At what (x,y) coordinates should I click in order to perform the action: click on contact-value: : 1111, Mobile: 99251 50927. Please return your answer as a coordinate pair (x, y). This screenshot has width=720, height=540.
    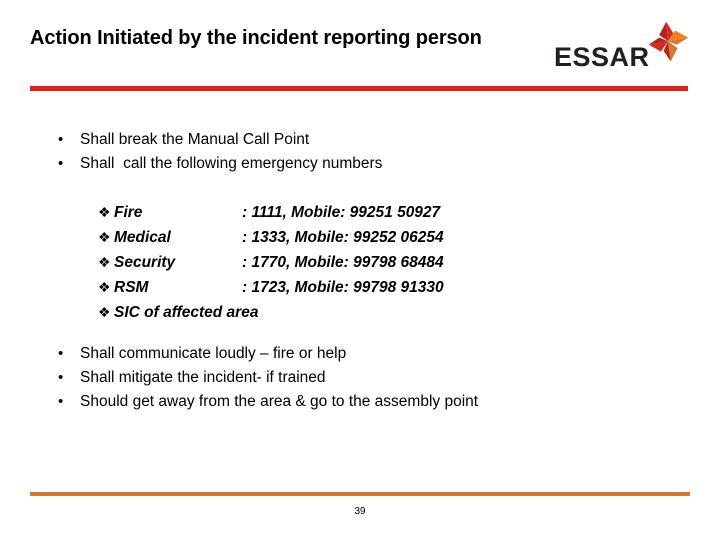
    Looking at the image, I should click on (341, 212).